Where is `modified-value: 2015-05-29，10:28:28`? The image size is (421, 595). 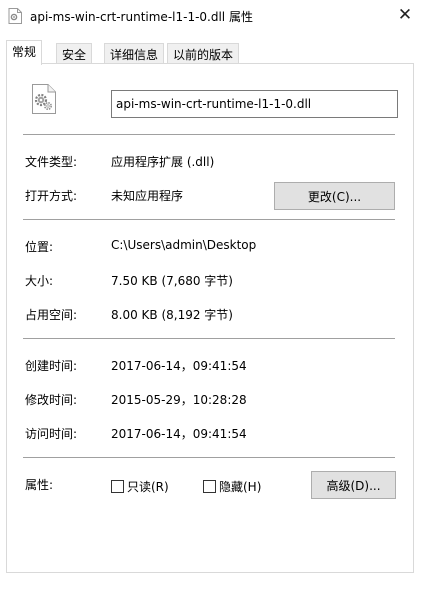
modified-value: 2015-05-29，10:28:28 is located at coordinates (179, 400).